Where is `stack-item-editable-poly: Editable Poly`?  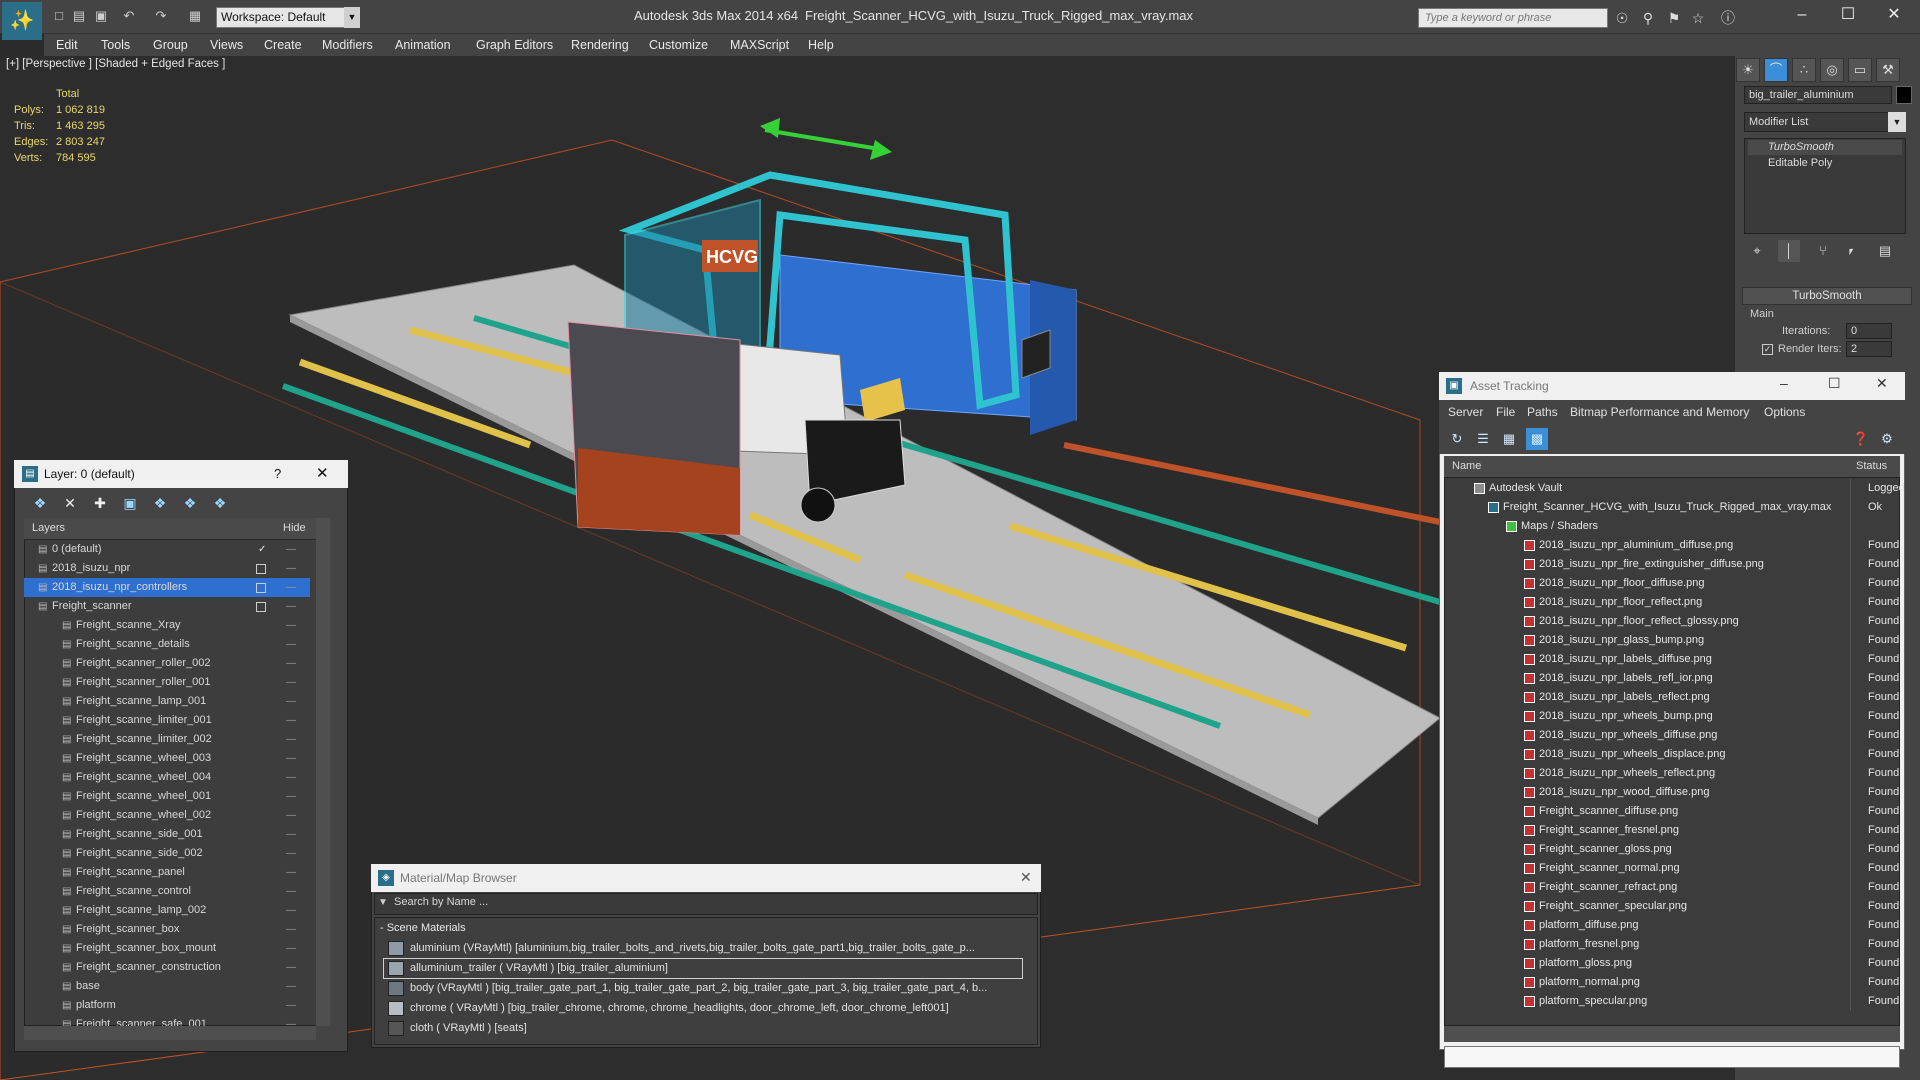
stack-item-editable-poly: Editable Poly is located at coordinates (1825, 163).